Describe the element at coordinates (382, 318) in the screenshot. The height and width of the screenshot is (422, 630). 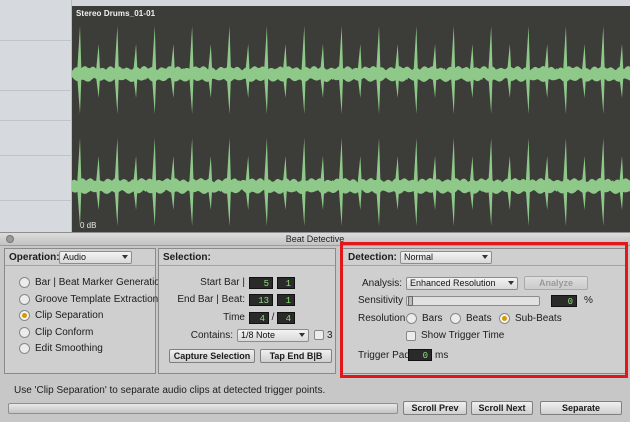
I see `resolution-label: Resolution` at that location.